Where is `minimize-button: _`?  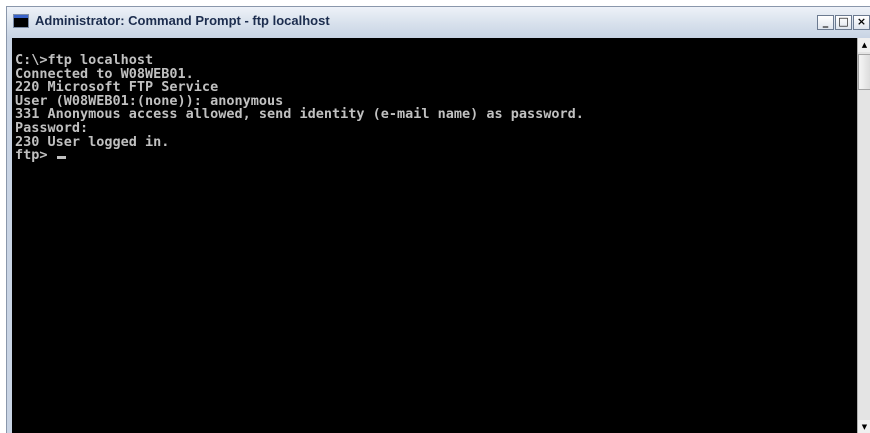 minimize-button: _ is located at coordinates (825, 22).